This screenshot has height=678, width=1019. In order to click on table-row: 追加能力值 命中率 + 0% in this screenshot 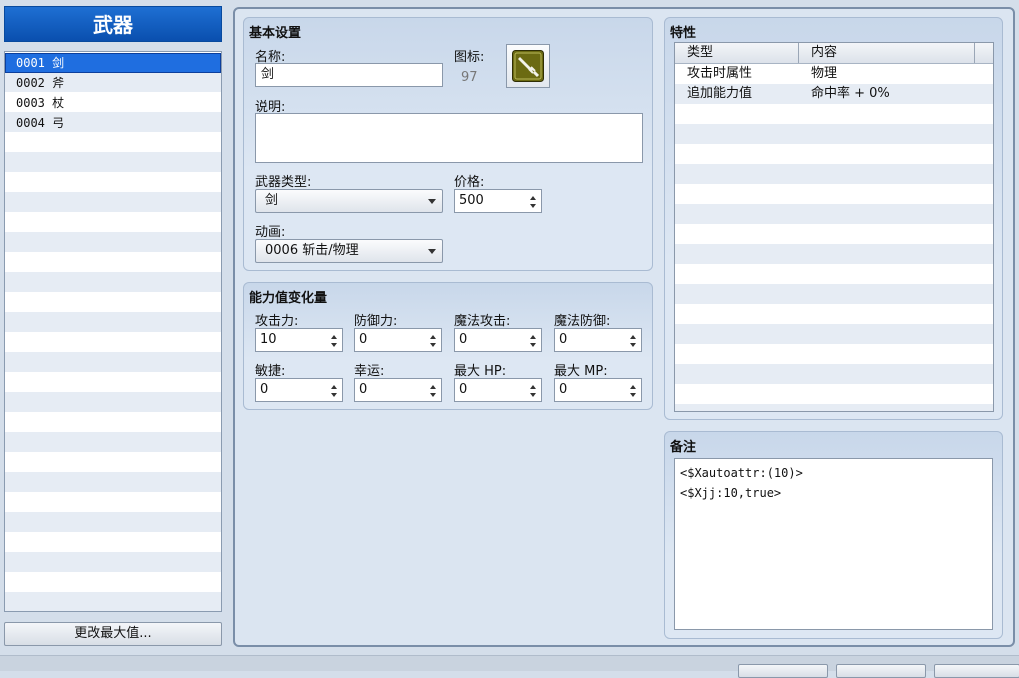, I will do `click(834, 94)`.